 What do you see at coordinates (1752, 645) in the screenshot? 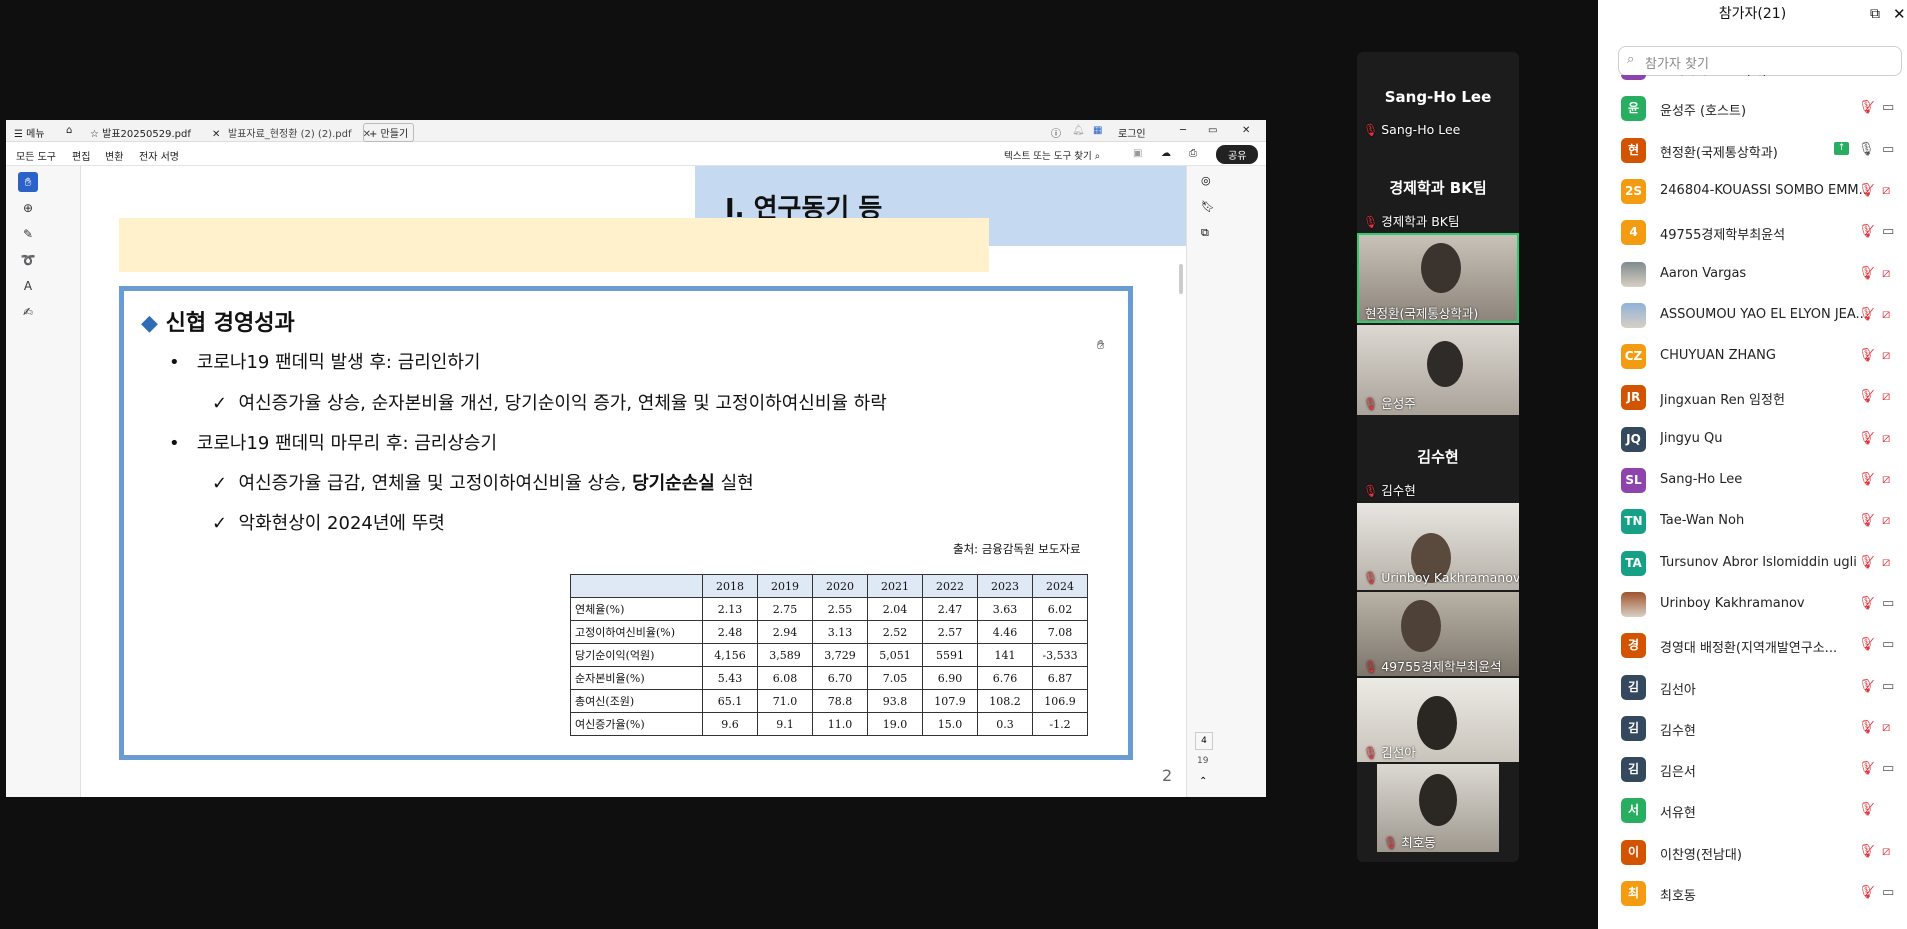
I see `participant-row: 경 경영대 배정환(지역개발연구소... 🎙︎̸ ▭` at bounding box center [1752, 645].